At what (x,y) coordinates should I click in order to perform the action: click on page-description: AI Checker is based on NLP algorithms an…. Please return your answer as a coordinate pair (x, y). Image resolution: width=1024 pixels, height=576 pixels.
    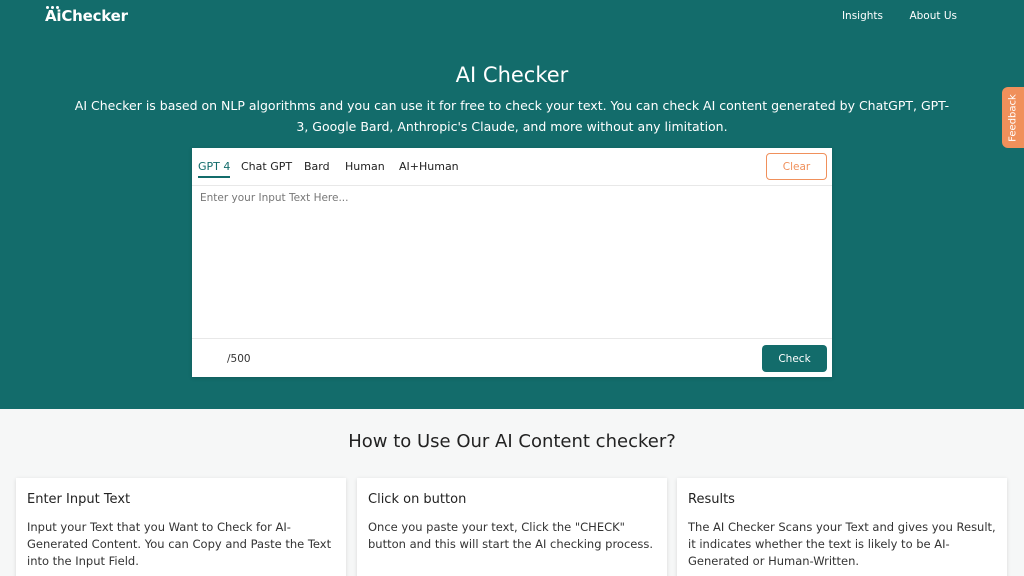
    Looking at the image, I should click on (512, 116).